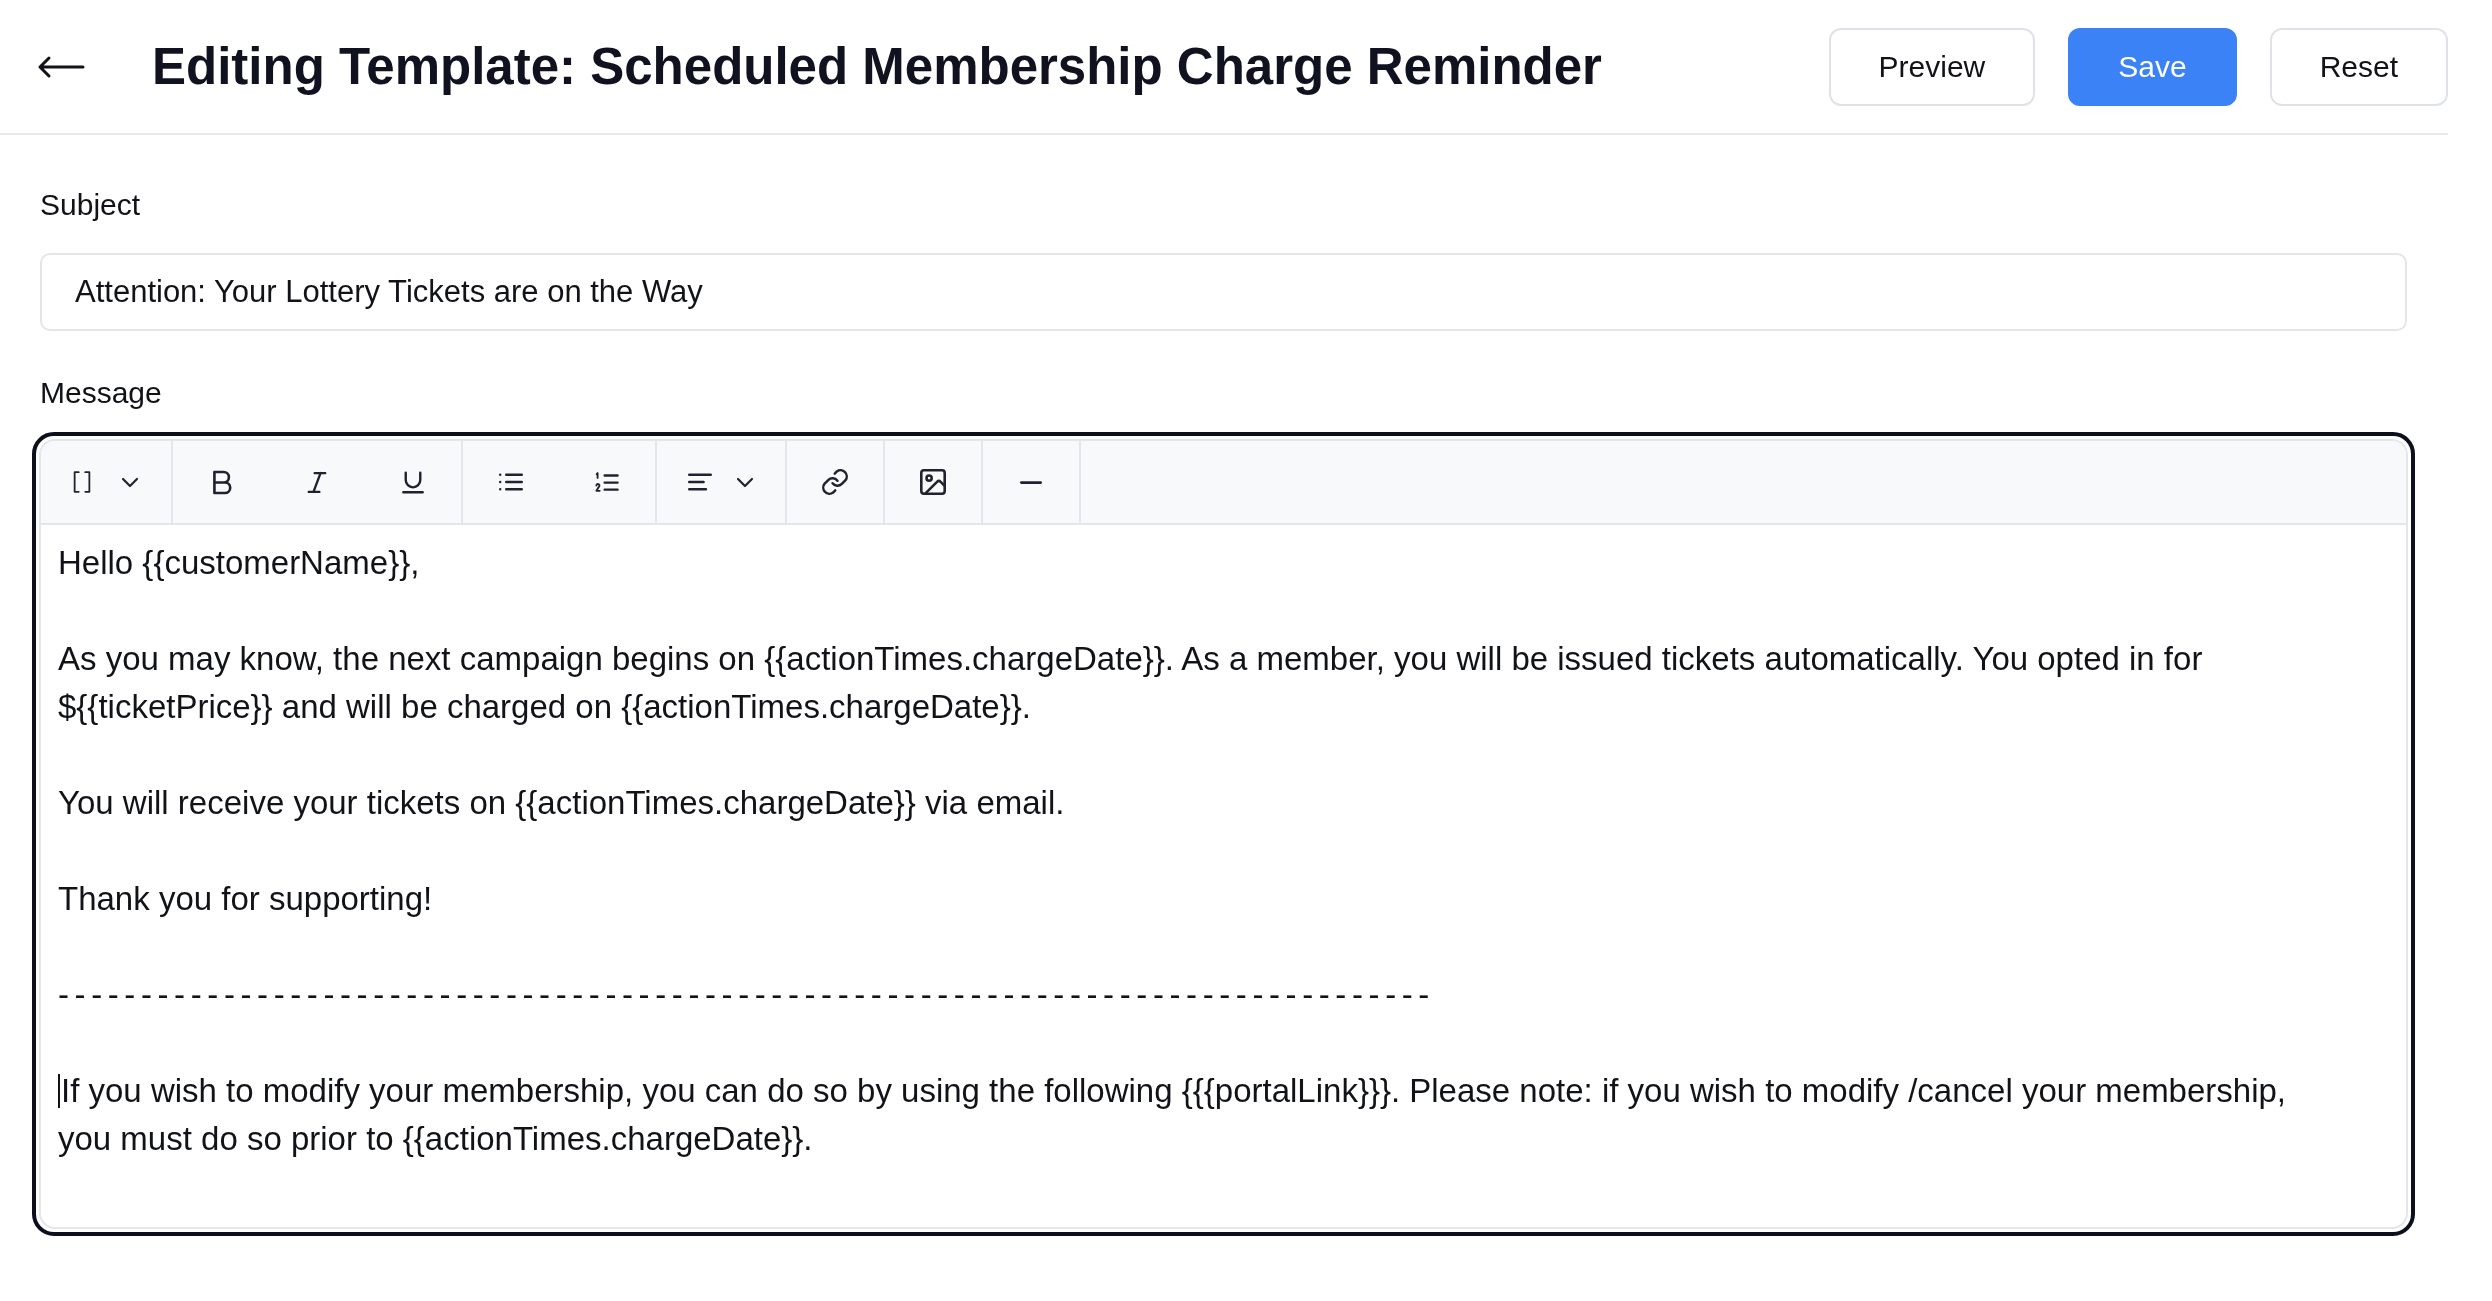 The height and width of the screenshot is (1301, 2492). What do you see at coordinates (317, 482) in the screenshot?
I see `italic-icon` at bounding box center [317, 482].